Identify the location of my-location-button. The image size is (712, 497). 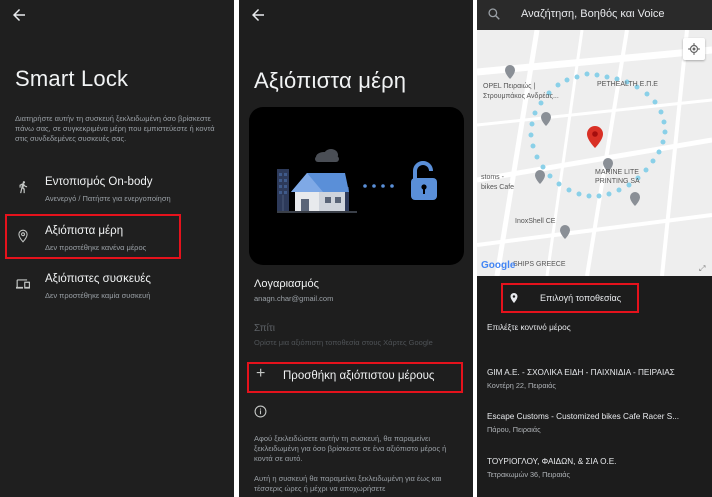
(694, 49).